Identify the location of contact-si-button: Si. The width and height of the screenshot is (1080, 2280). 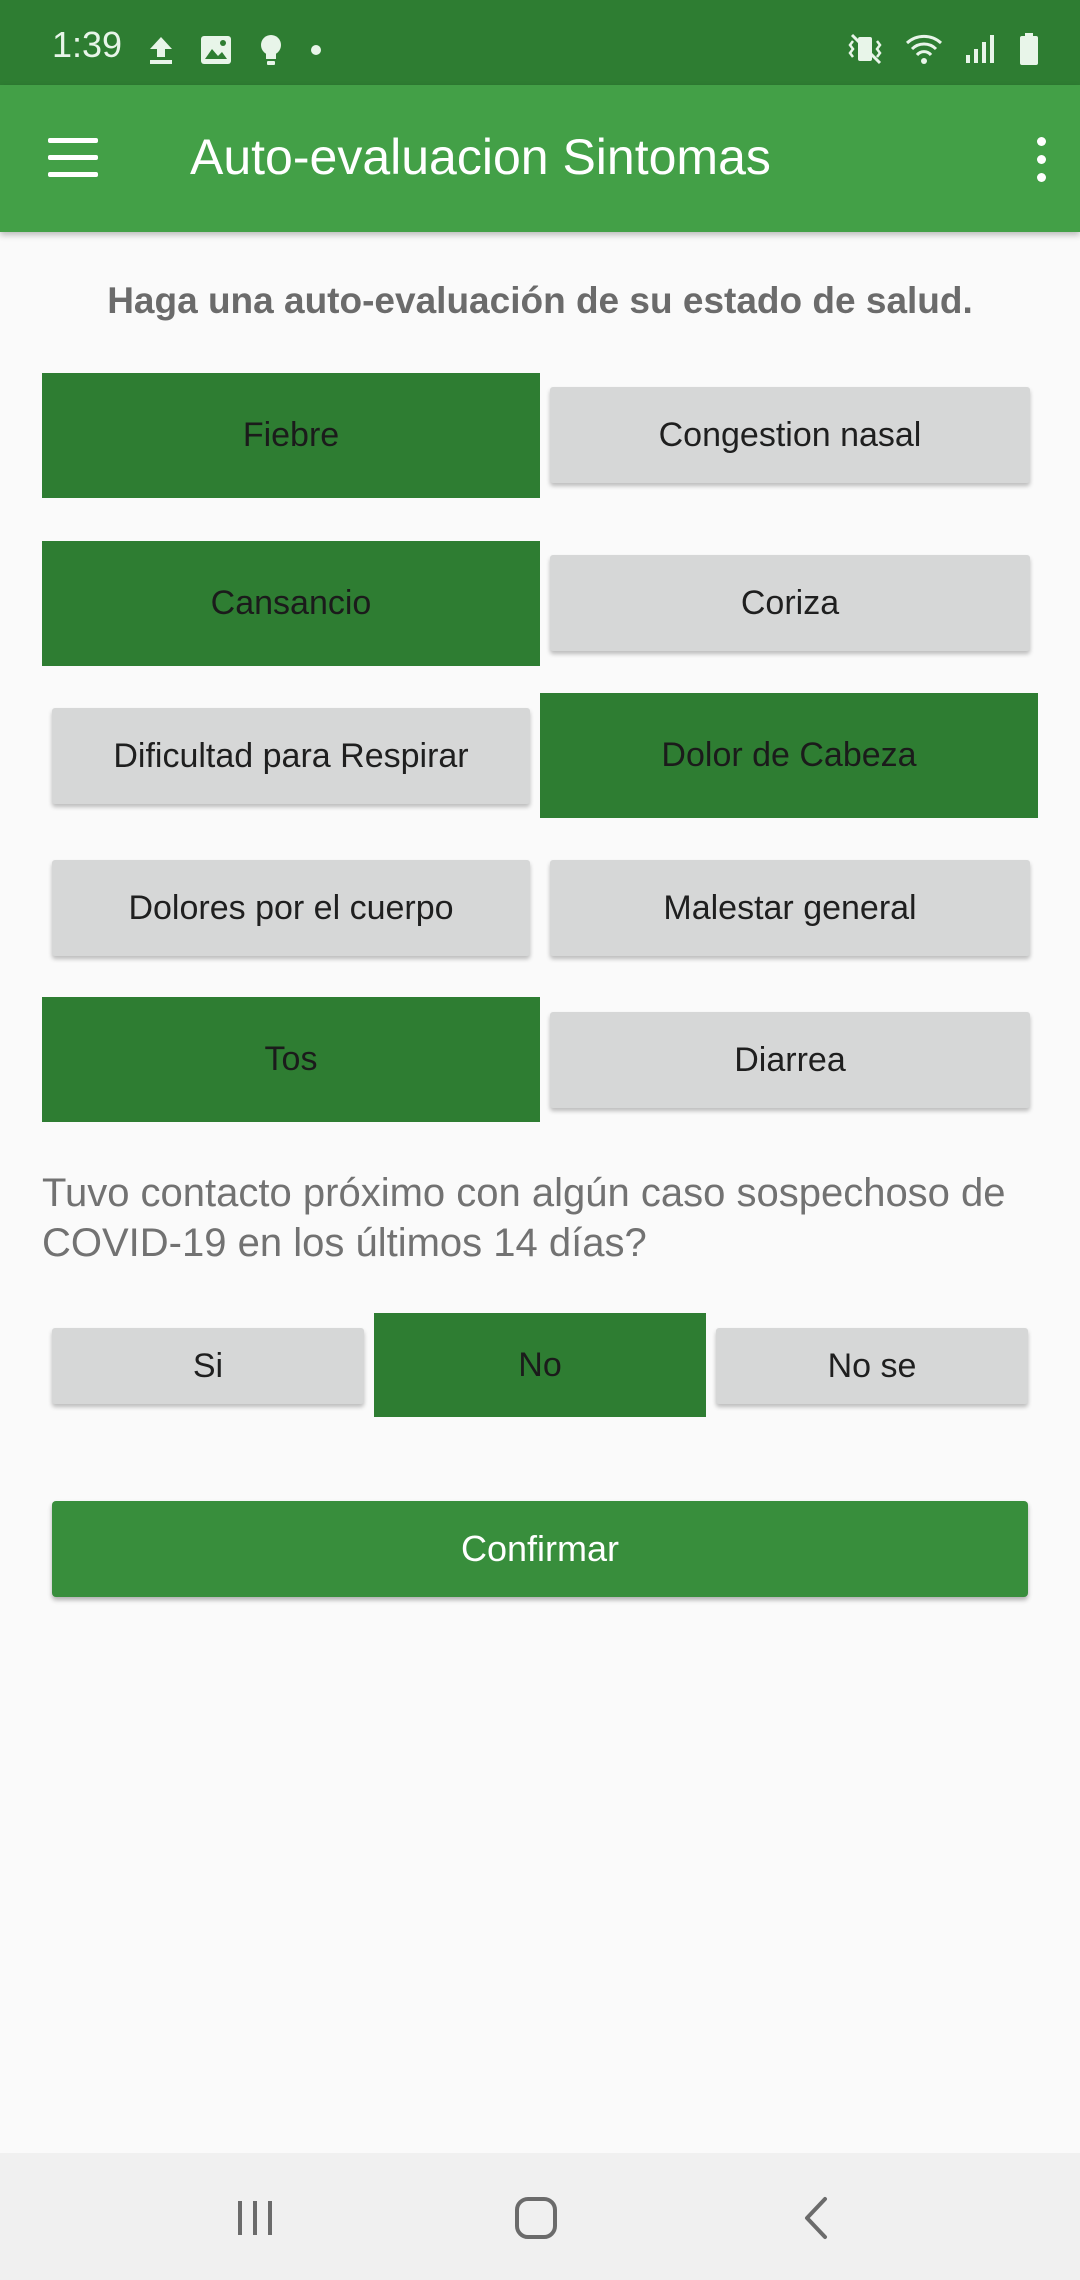
(208, 1366).